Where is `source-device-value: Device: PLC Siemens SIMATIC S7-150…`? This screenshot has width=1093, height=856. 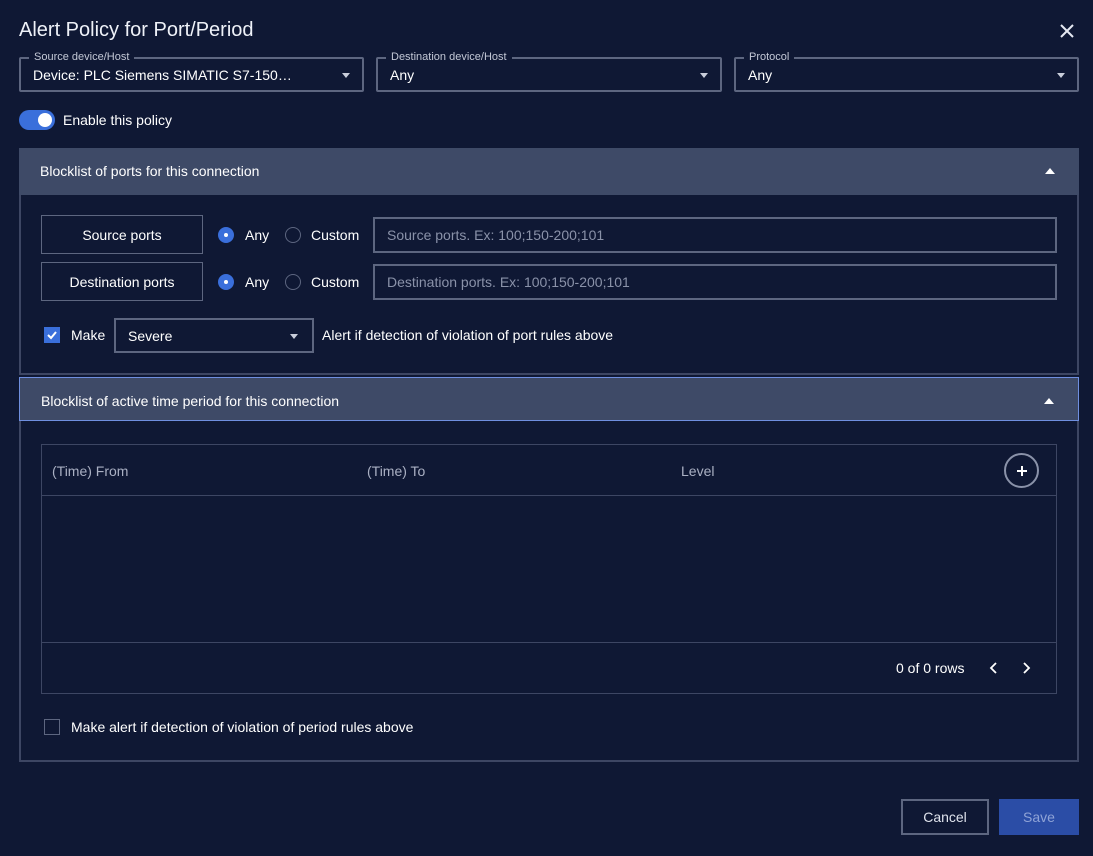
source-device-value: Device: PLC Siemens SIMATIC S7-150… is located at coordinates (162, 75).